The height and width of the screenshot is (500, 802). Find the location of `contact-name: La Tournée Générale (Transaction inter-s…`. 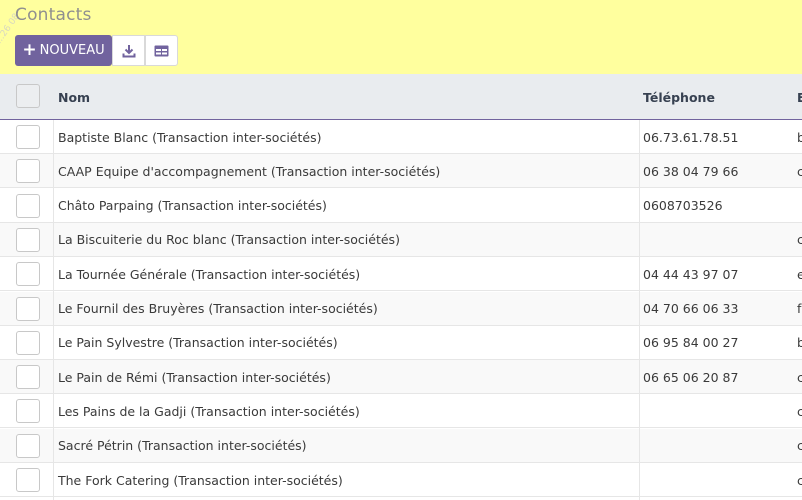

contact-name: La Tournée Générale (Transaction inter-s… is located at coordinates (209, 274).